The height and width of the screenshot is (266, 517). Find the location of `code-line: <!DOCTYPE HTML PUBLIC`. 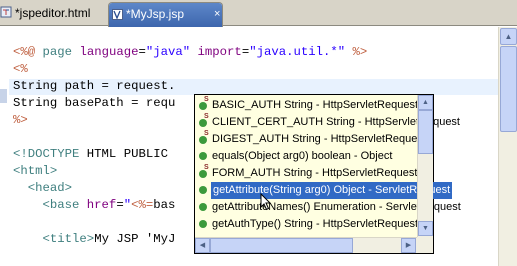

code-line: <!DOCTYPE HTML PUBLIC is located at coordinates (90, 154).